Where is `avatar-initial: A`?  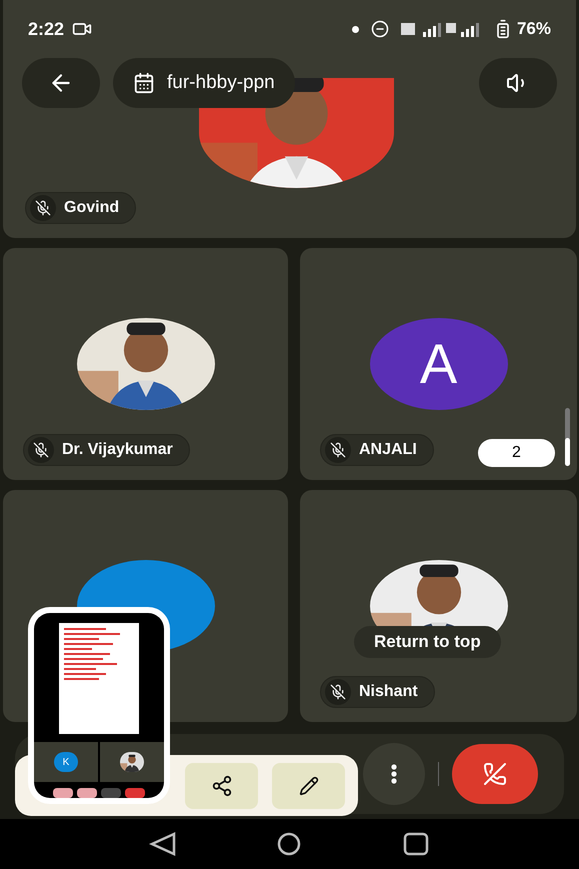 avatar-initial: A is located at coordinates (439, 364).